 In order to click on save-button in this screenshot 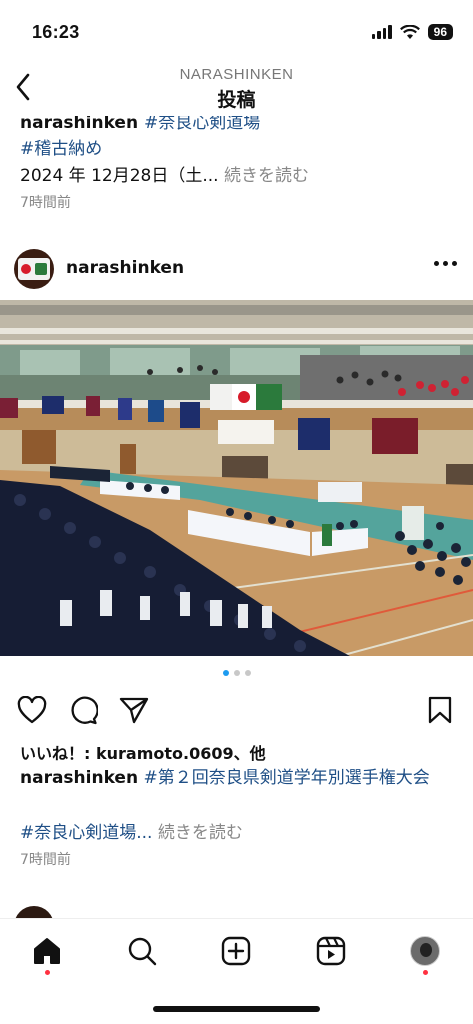, I will do `click(440, 710)`.